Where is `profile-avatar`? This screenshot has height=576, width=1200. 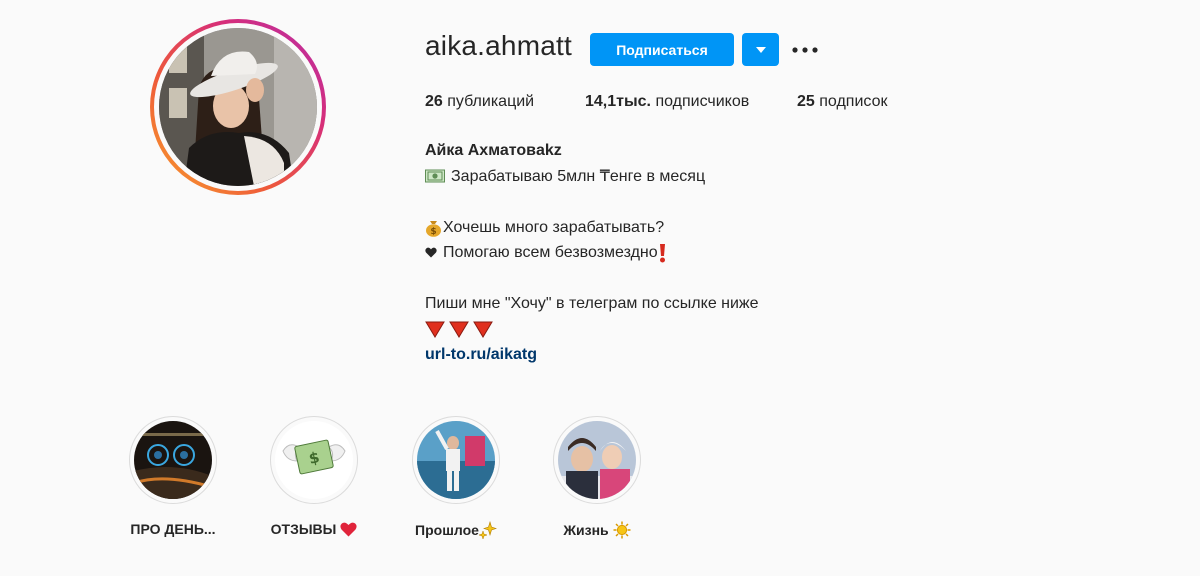
profile-avatar is located at coordinates (238, 107).